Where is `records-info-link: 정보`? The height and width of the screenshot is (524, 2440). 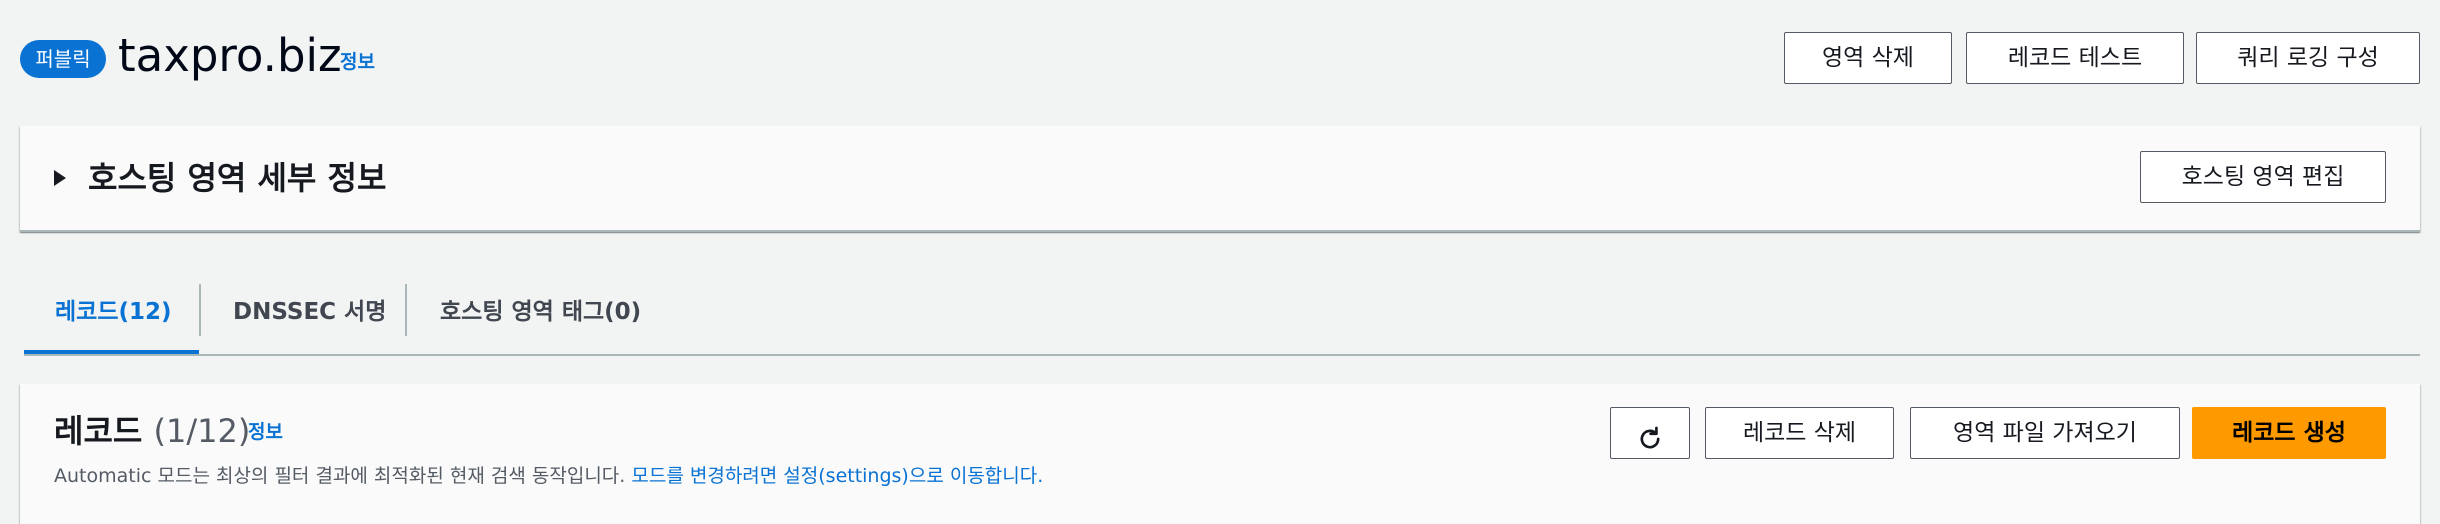 records-info-link: 정보 is located at coordinates (265, 432).